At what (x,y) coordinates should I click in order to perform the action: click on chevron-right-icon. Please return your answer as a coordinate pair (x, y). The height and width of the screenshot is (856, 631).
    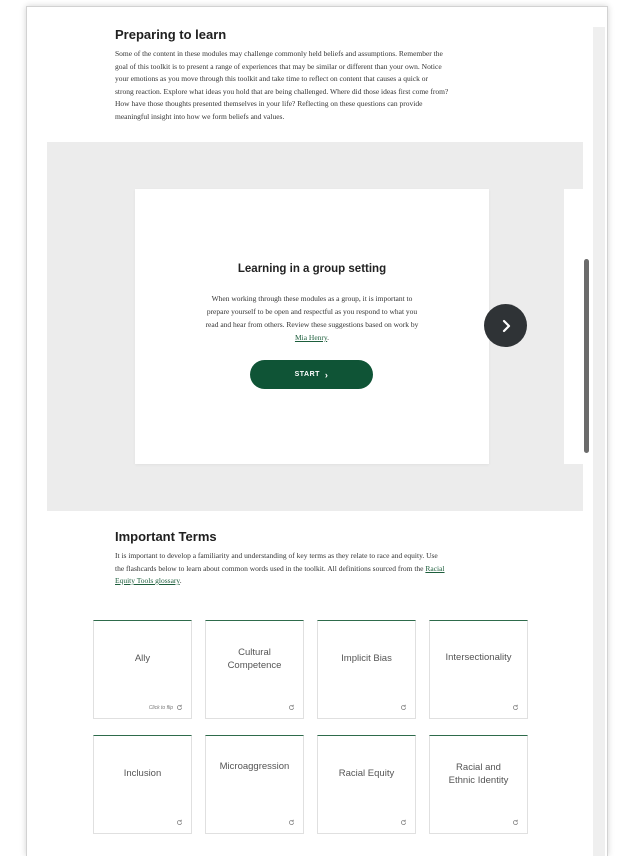
    Looking at the image, I should click on (506, 325).